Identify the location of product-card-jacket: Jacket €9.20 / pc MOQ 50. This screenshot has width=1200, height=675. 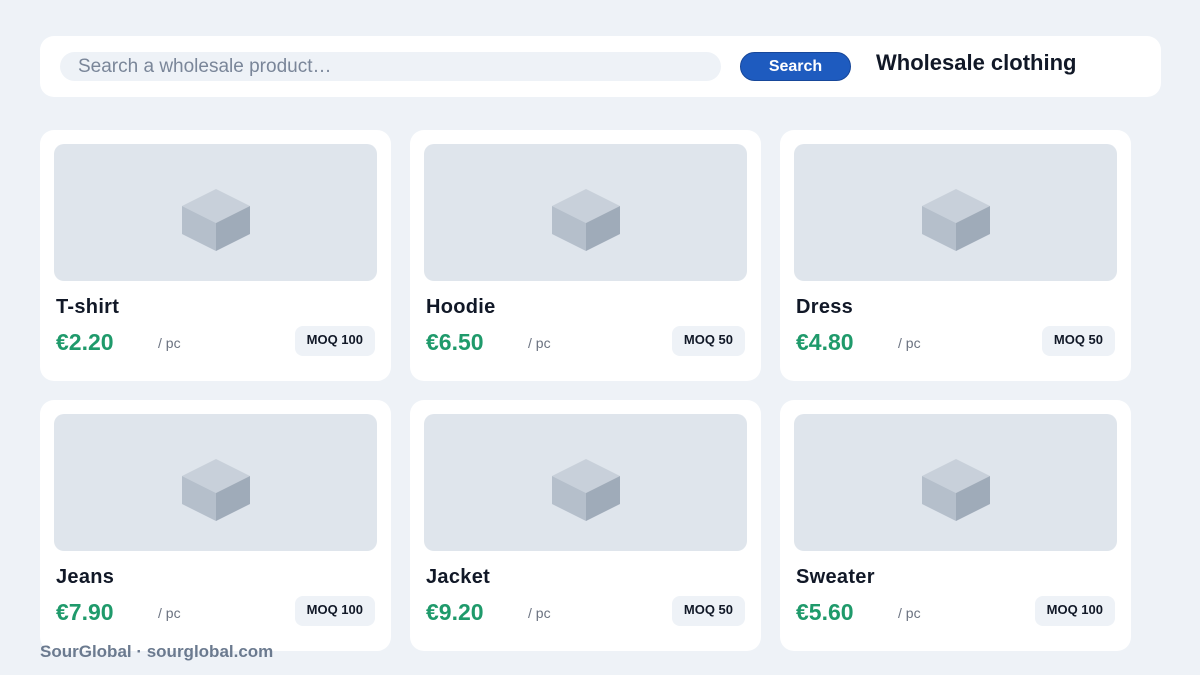
(585, 525).